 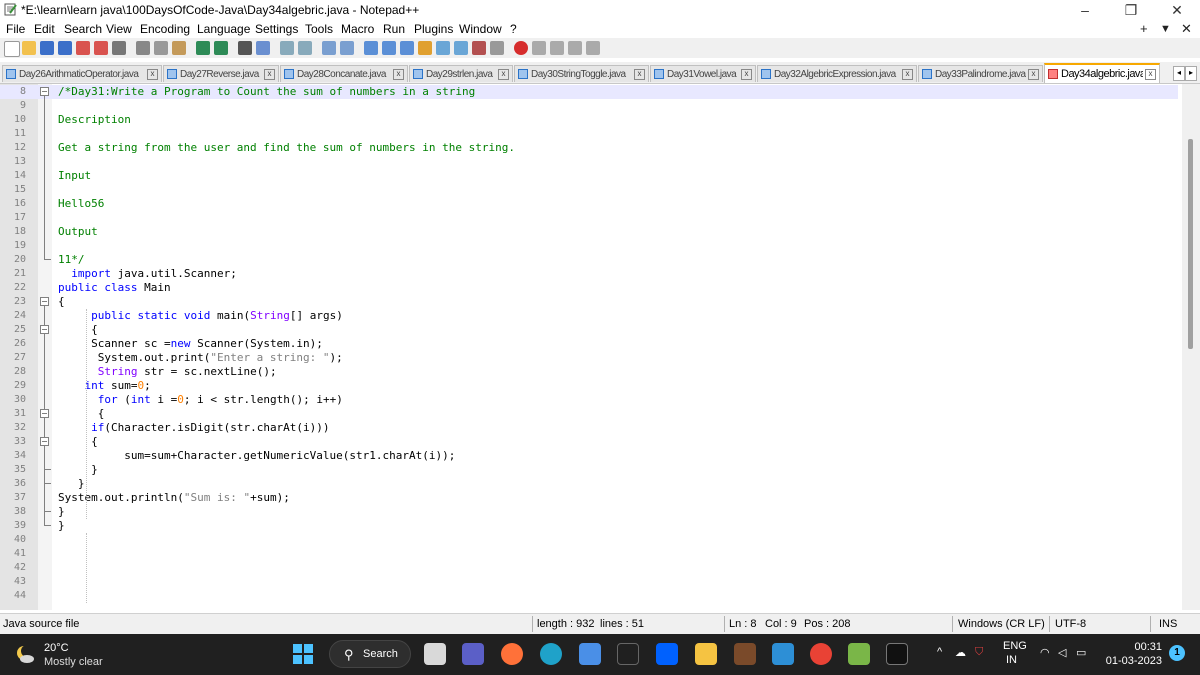 What do you see at coordinates (837, 73) in the screenshot?
I see `tab-day32: Day32AlgebricExpression.java x` at bounding box center [837, 73].